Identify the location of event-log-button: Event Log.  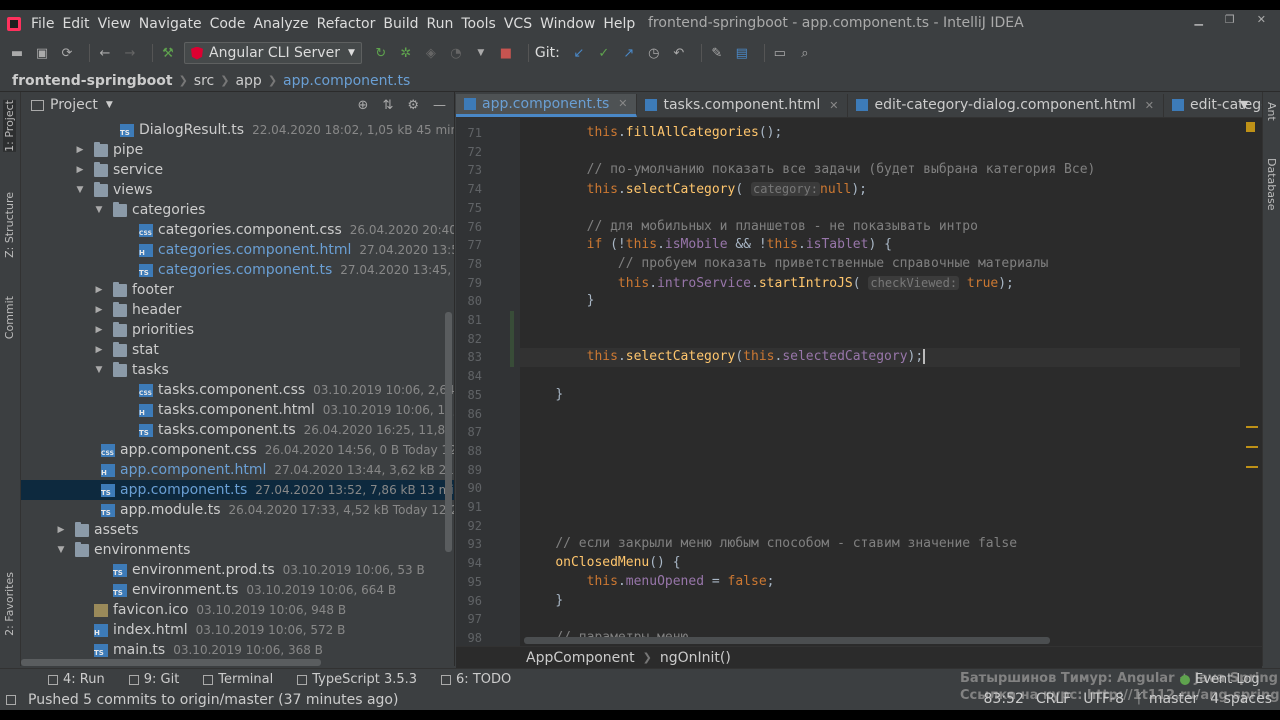
(1220, 679).